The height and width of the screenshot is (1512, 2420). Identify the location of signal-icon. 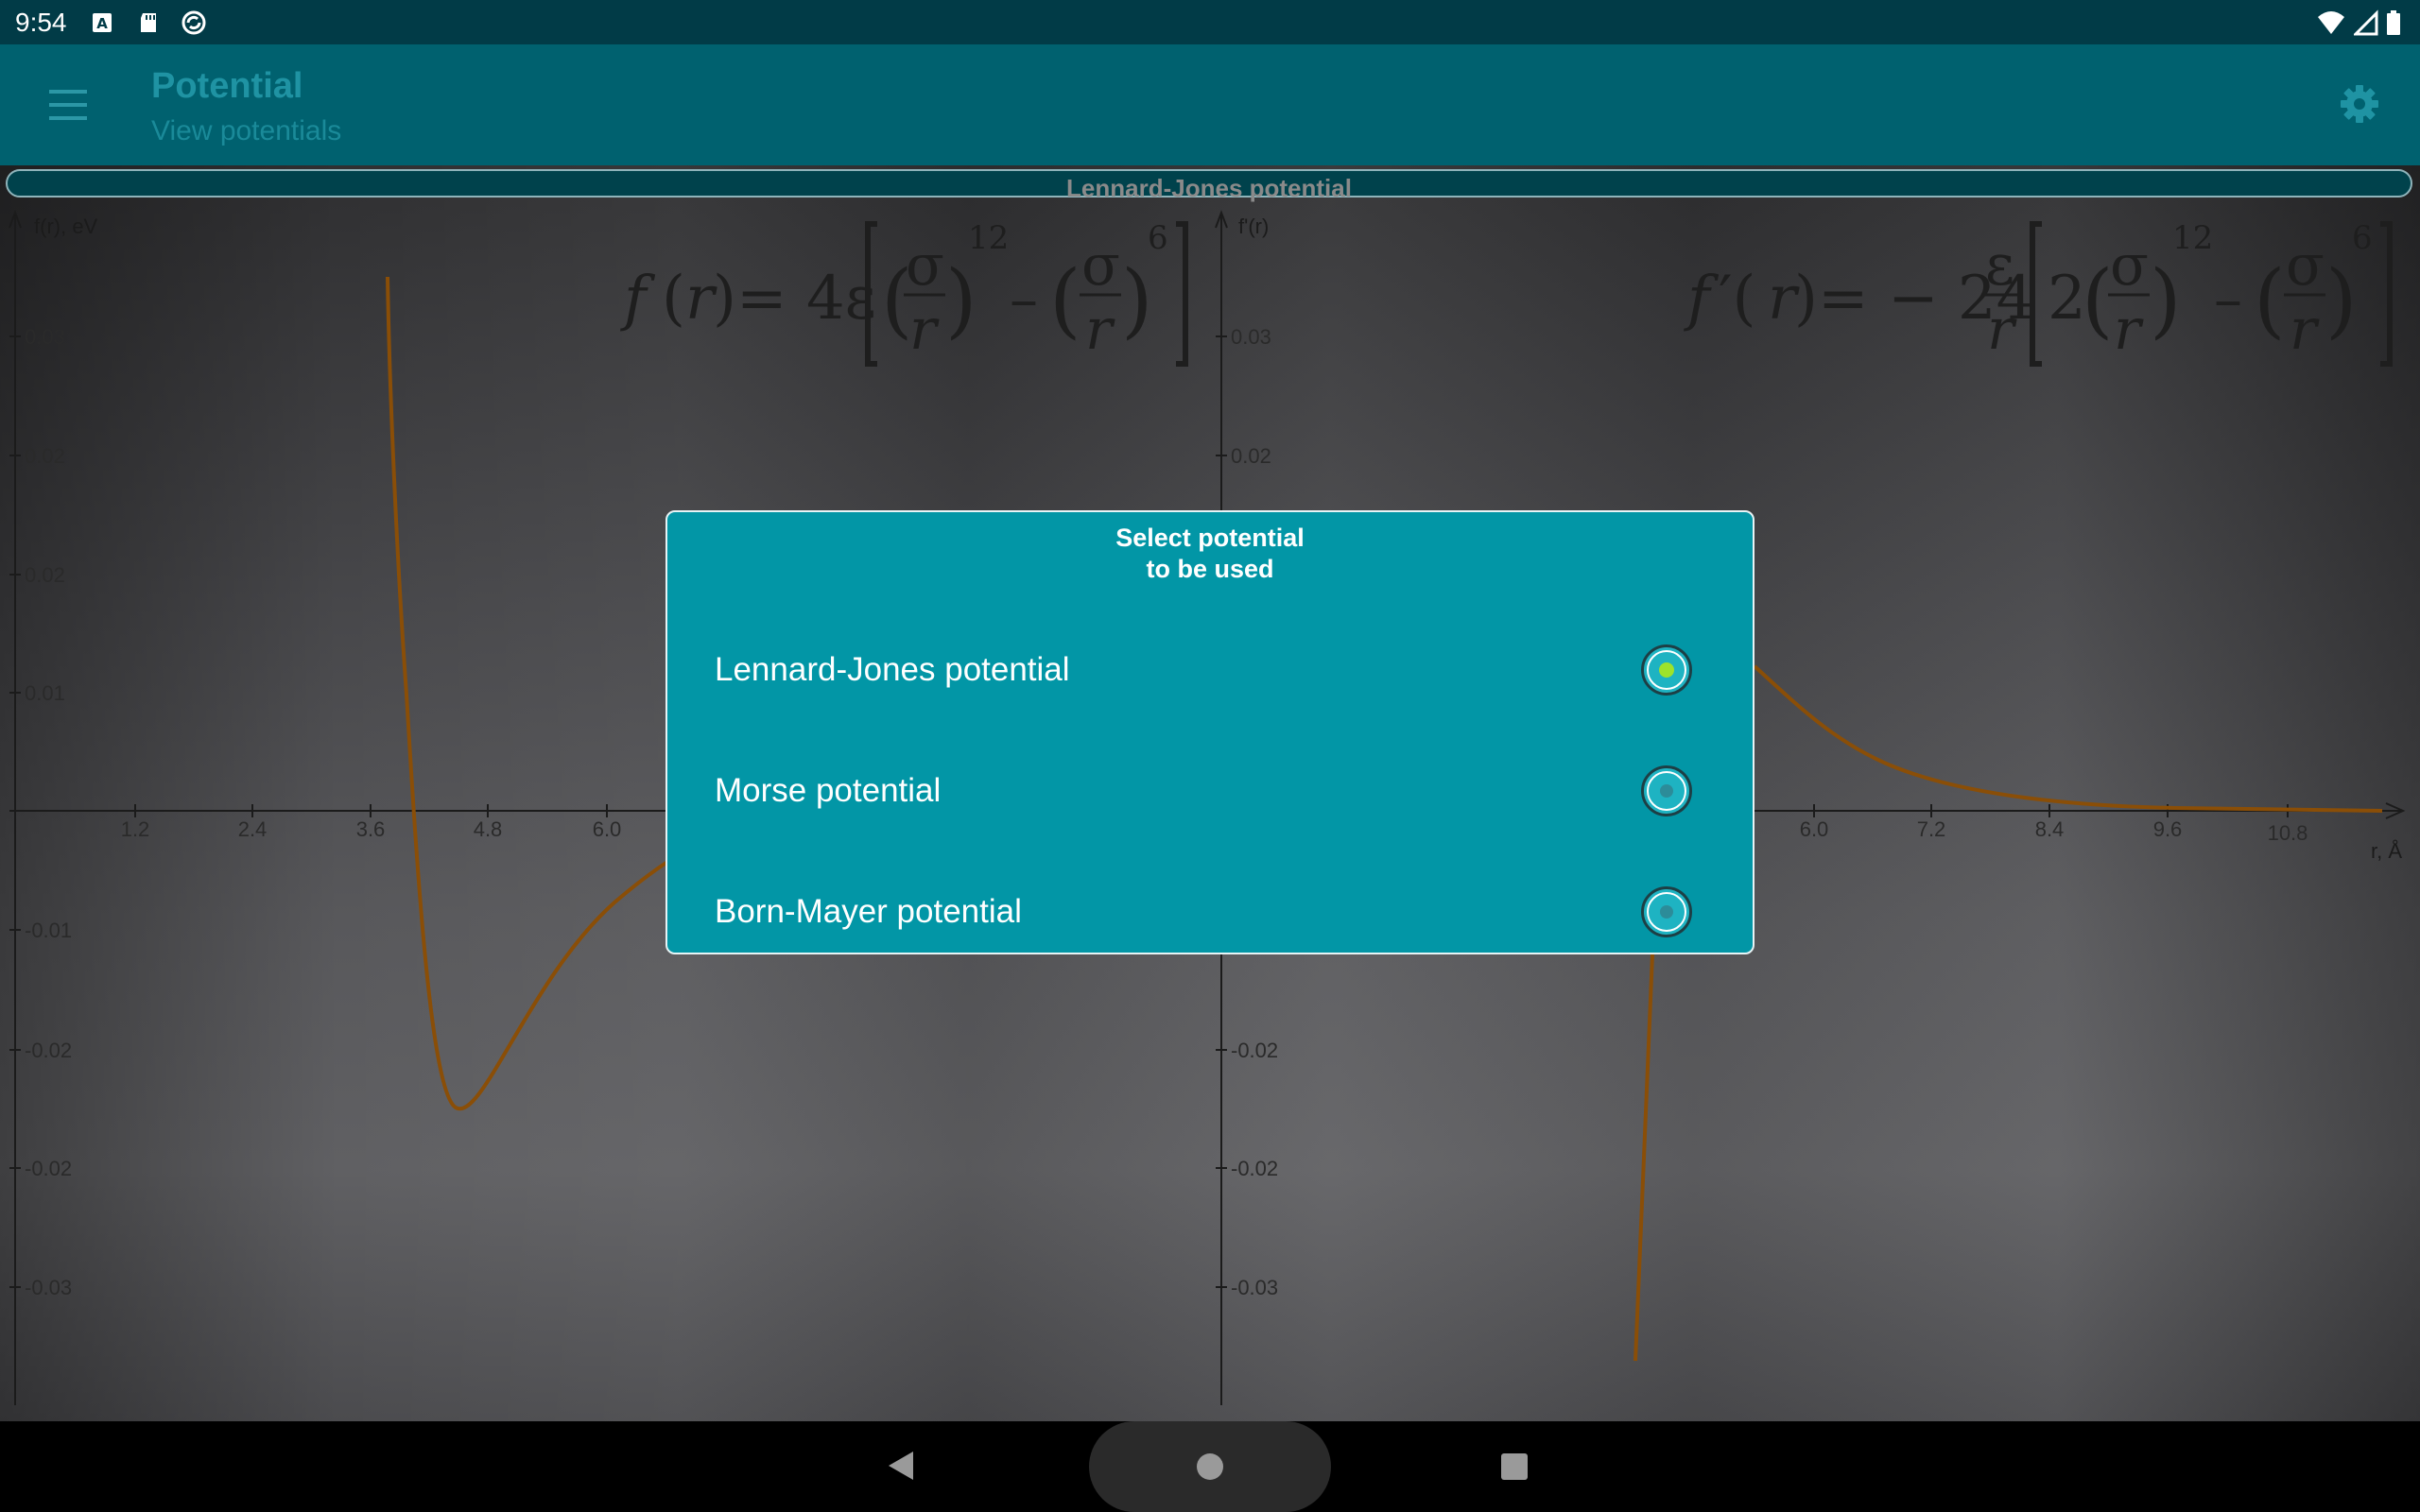
(2365, 22).